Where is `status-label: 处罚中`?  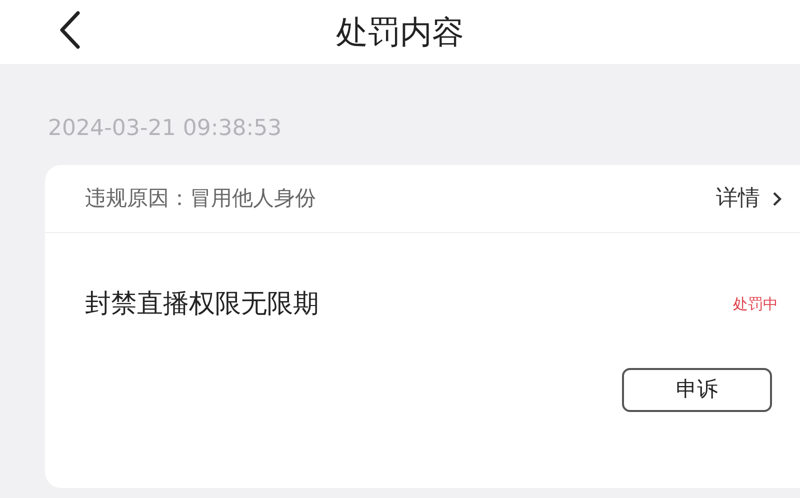 status-label: 处罚中 is located at coordinates (755, 305).